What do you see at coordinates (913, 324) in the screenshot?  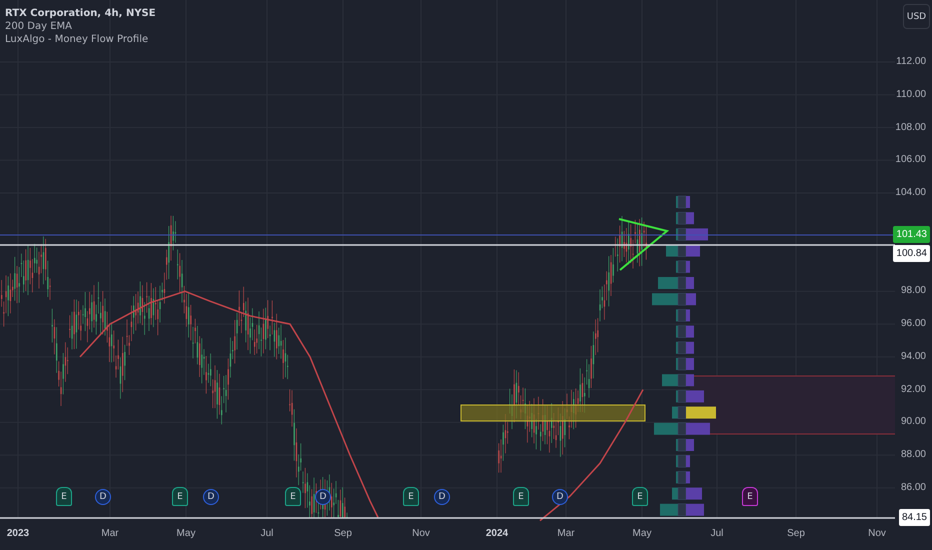 I see `price-tick: 96.00` at bounding box center [913, 324].